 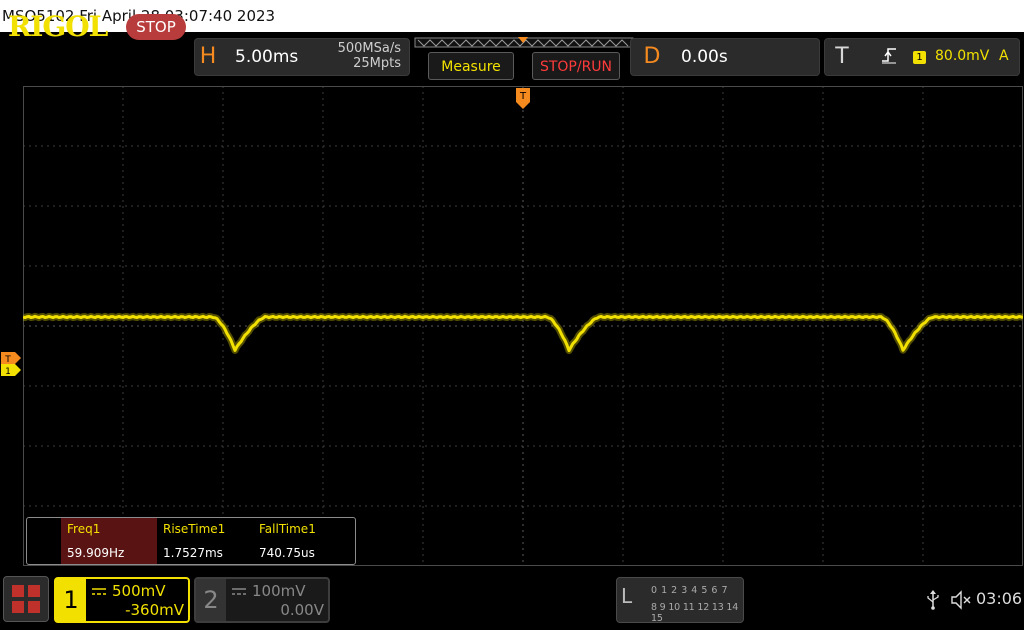 I want to click on delay-value: 0.00s, so click(x=704, y=57).